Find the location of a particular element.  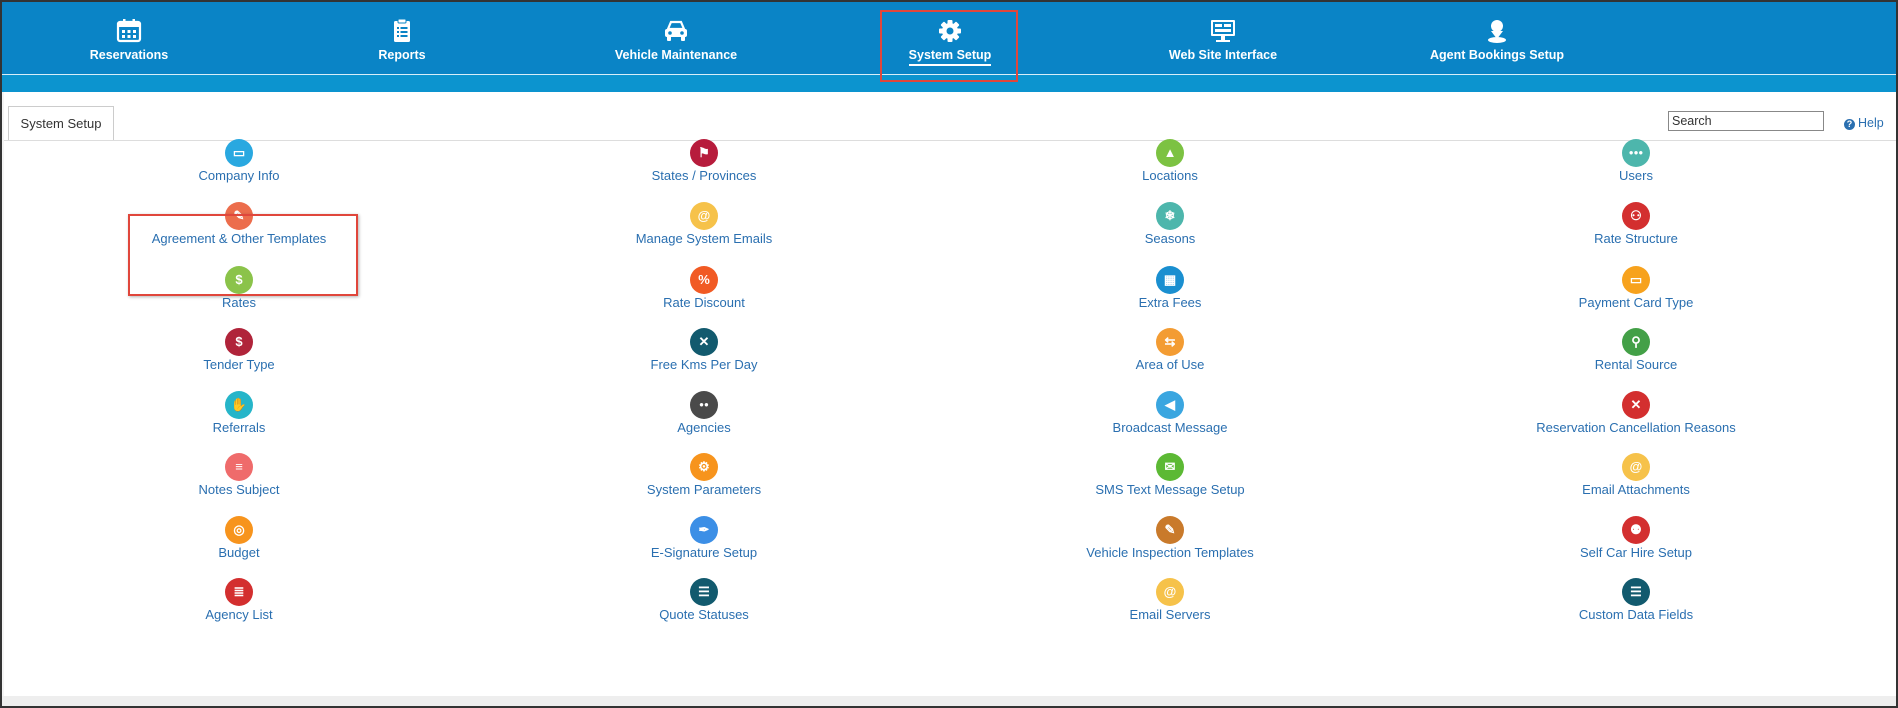

setup-item: ⚇ Rate Structure is located at coordinates (1636, 224).